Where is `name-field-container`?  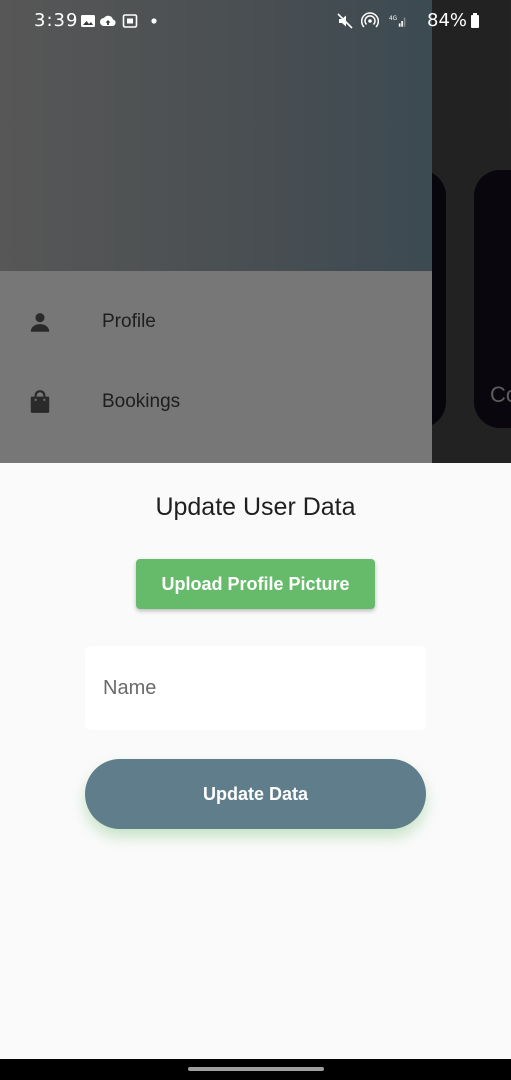 name-field-container is located at coordinates (255, 688).